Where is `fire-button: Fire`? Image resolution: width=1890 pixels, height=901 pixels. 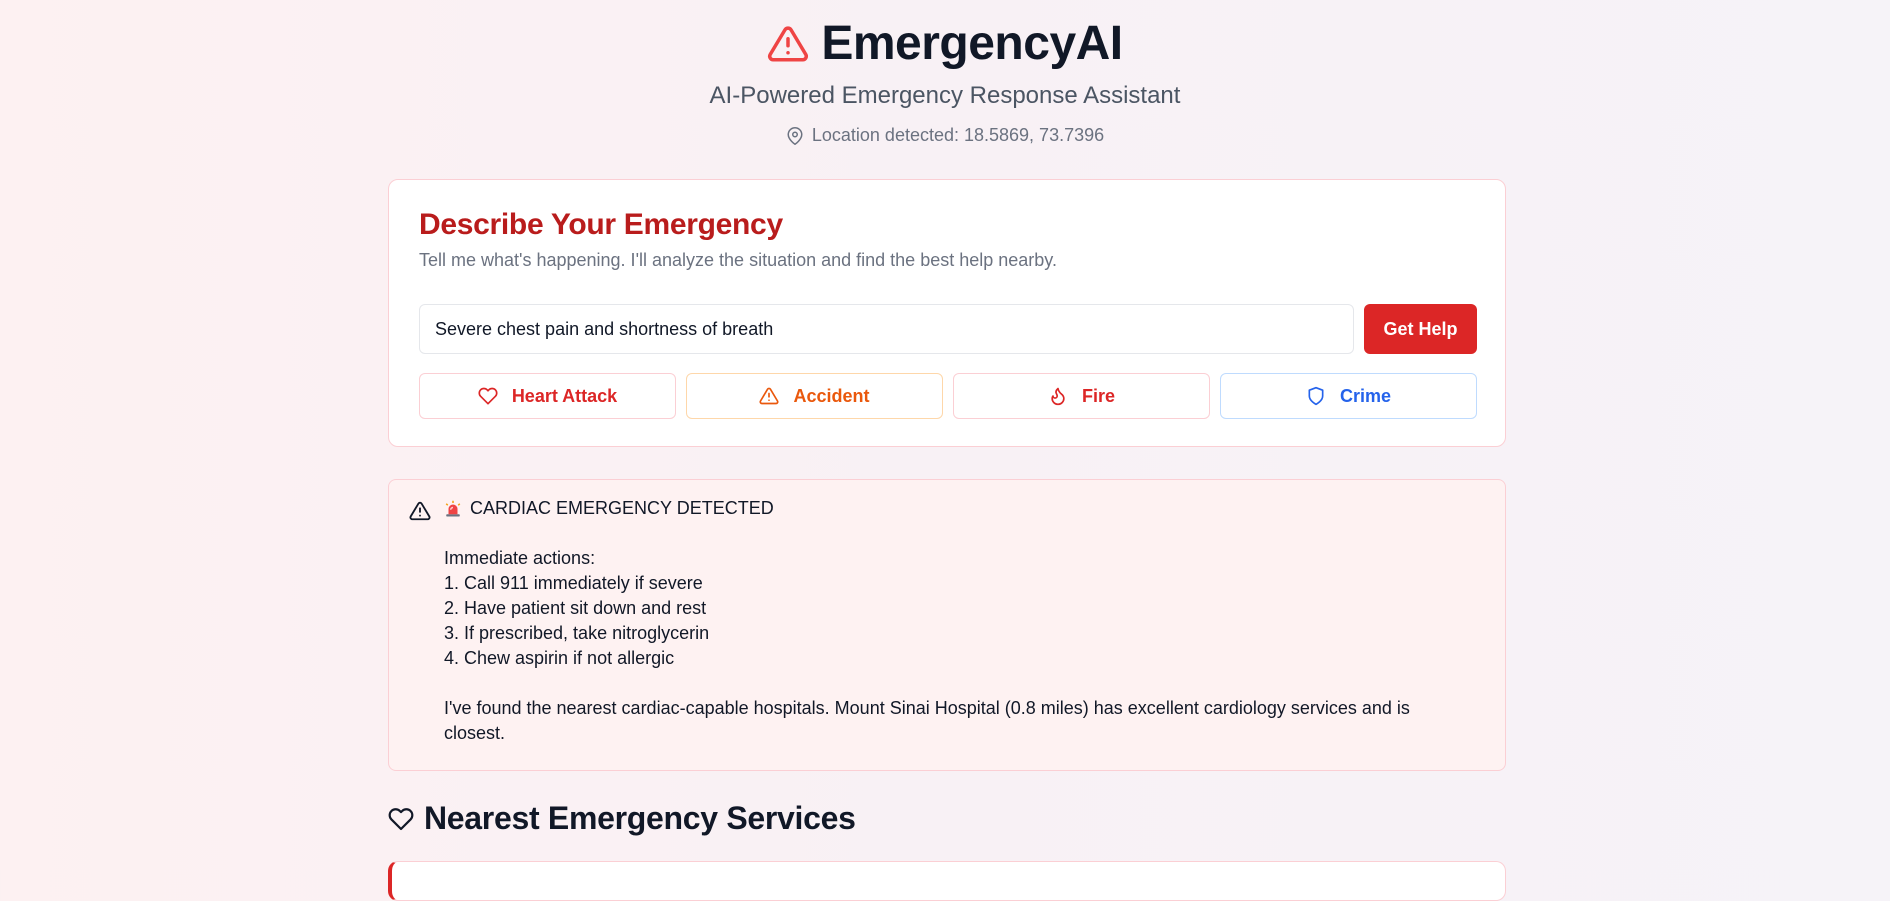
fire-button: Fire is located at coordinates (1081, 396).